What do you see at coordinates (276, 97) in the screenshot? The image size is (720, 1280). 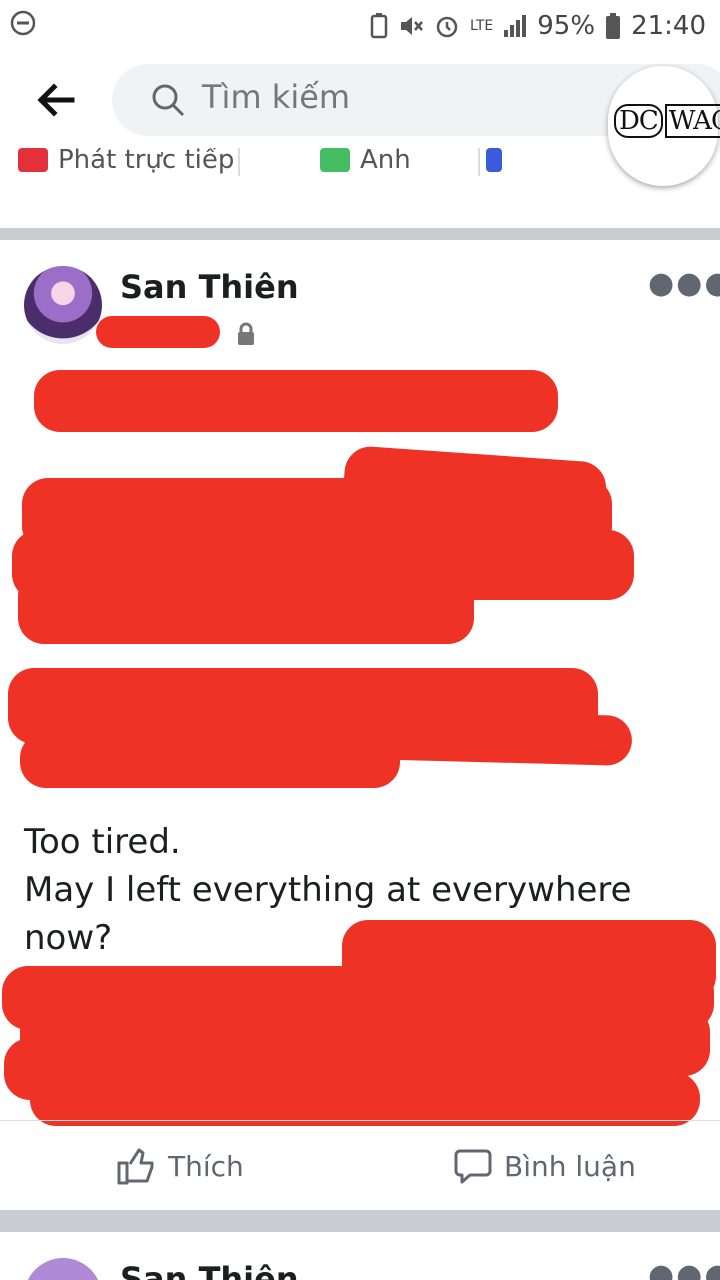 I see `search-placeholder: Tìm kiếm` at bounding box center [276, 97].